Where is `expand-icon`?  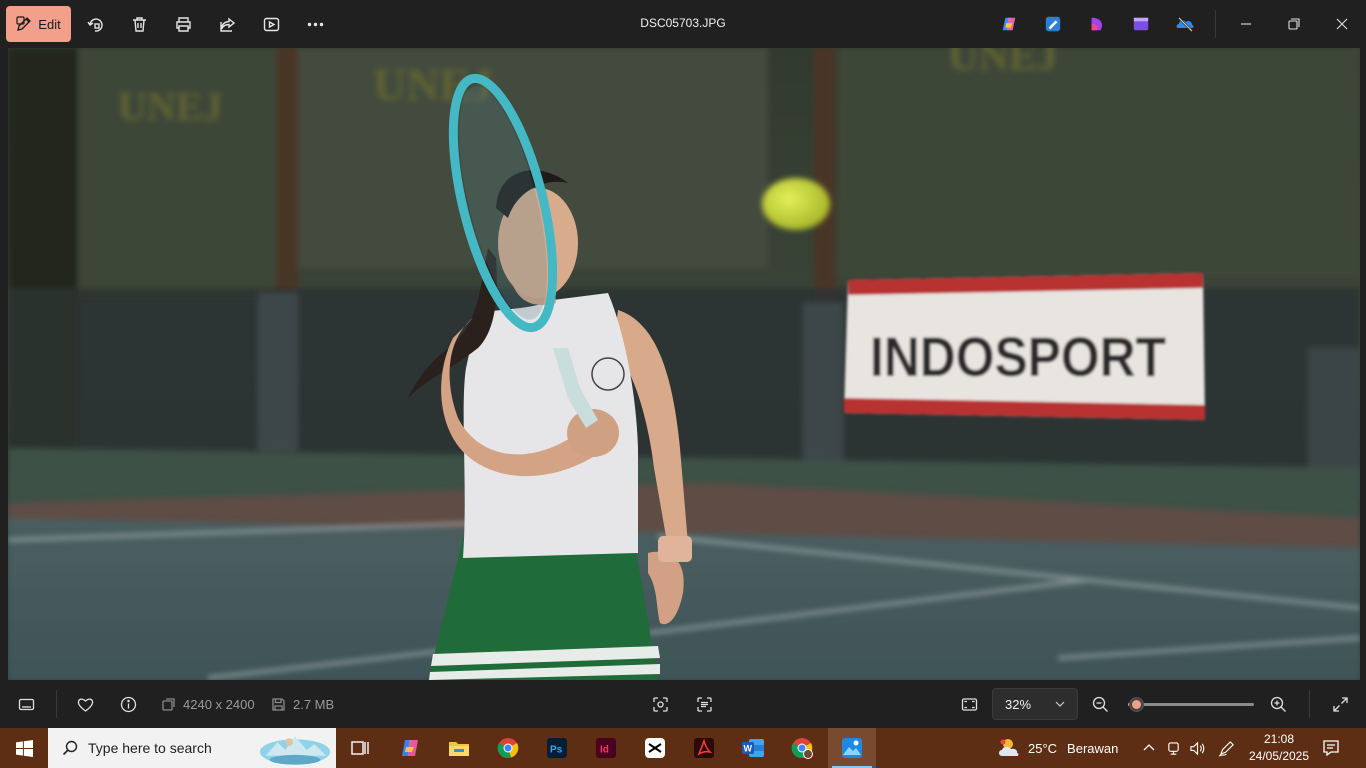 expand-icon is located at coordinates (1340, 704).